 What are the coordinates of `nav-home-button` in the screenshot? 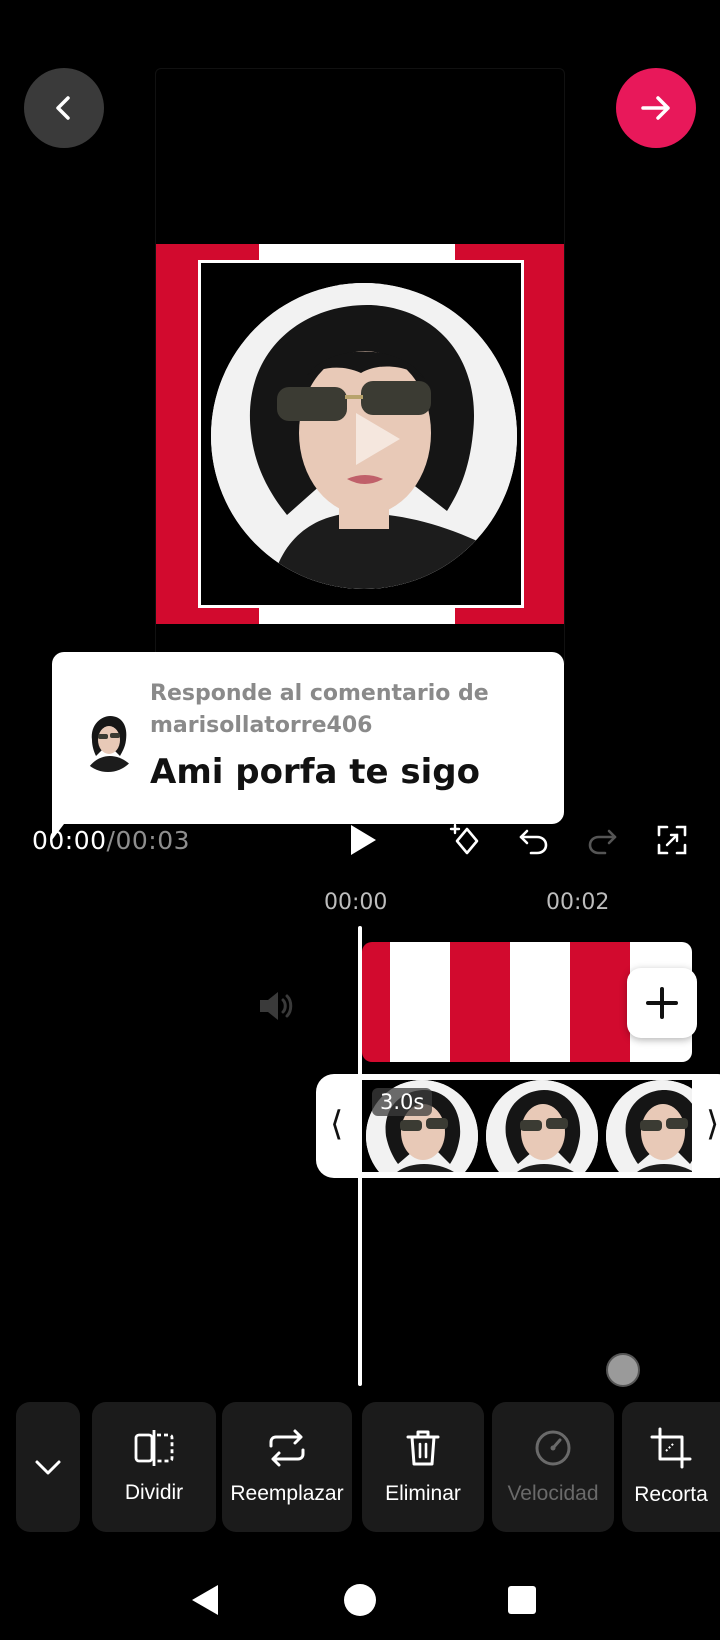 It's located at (360, 1600).